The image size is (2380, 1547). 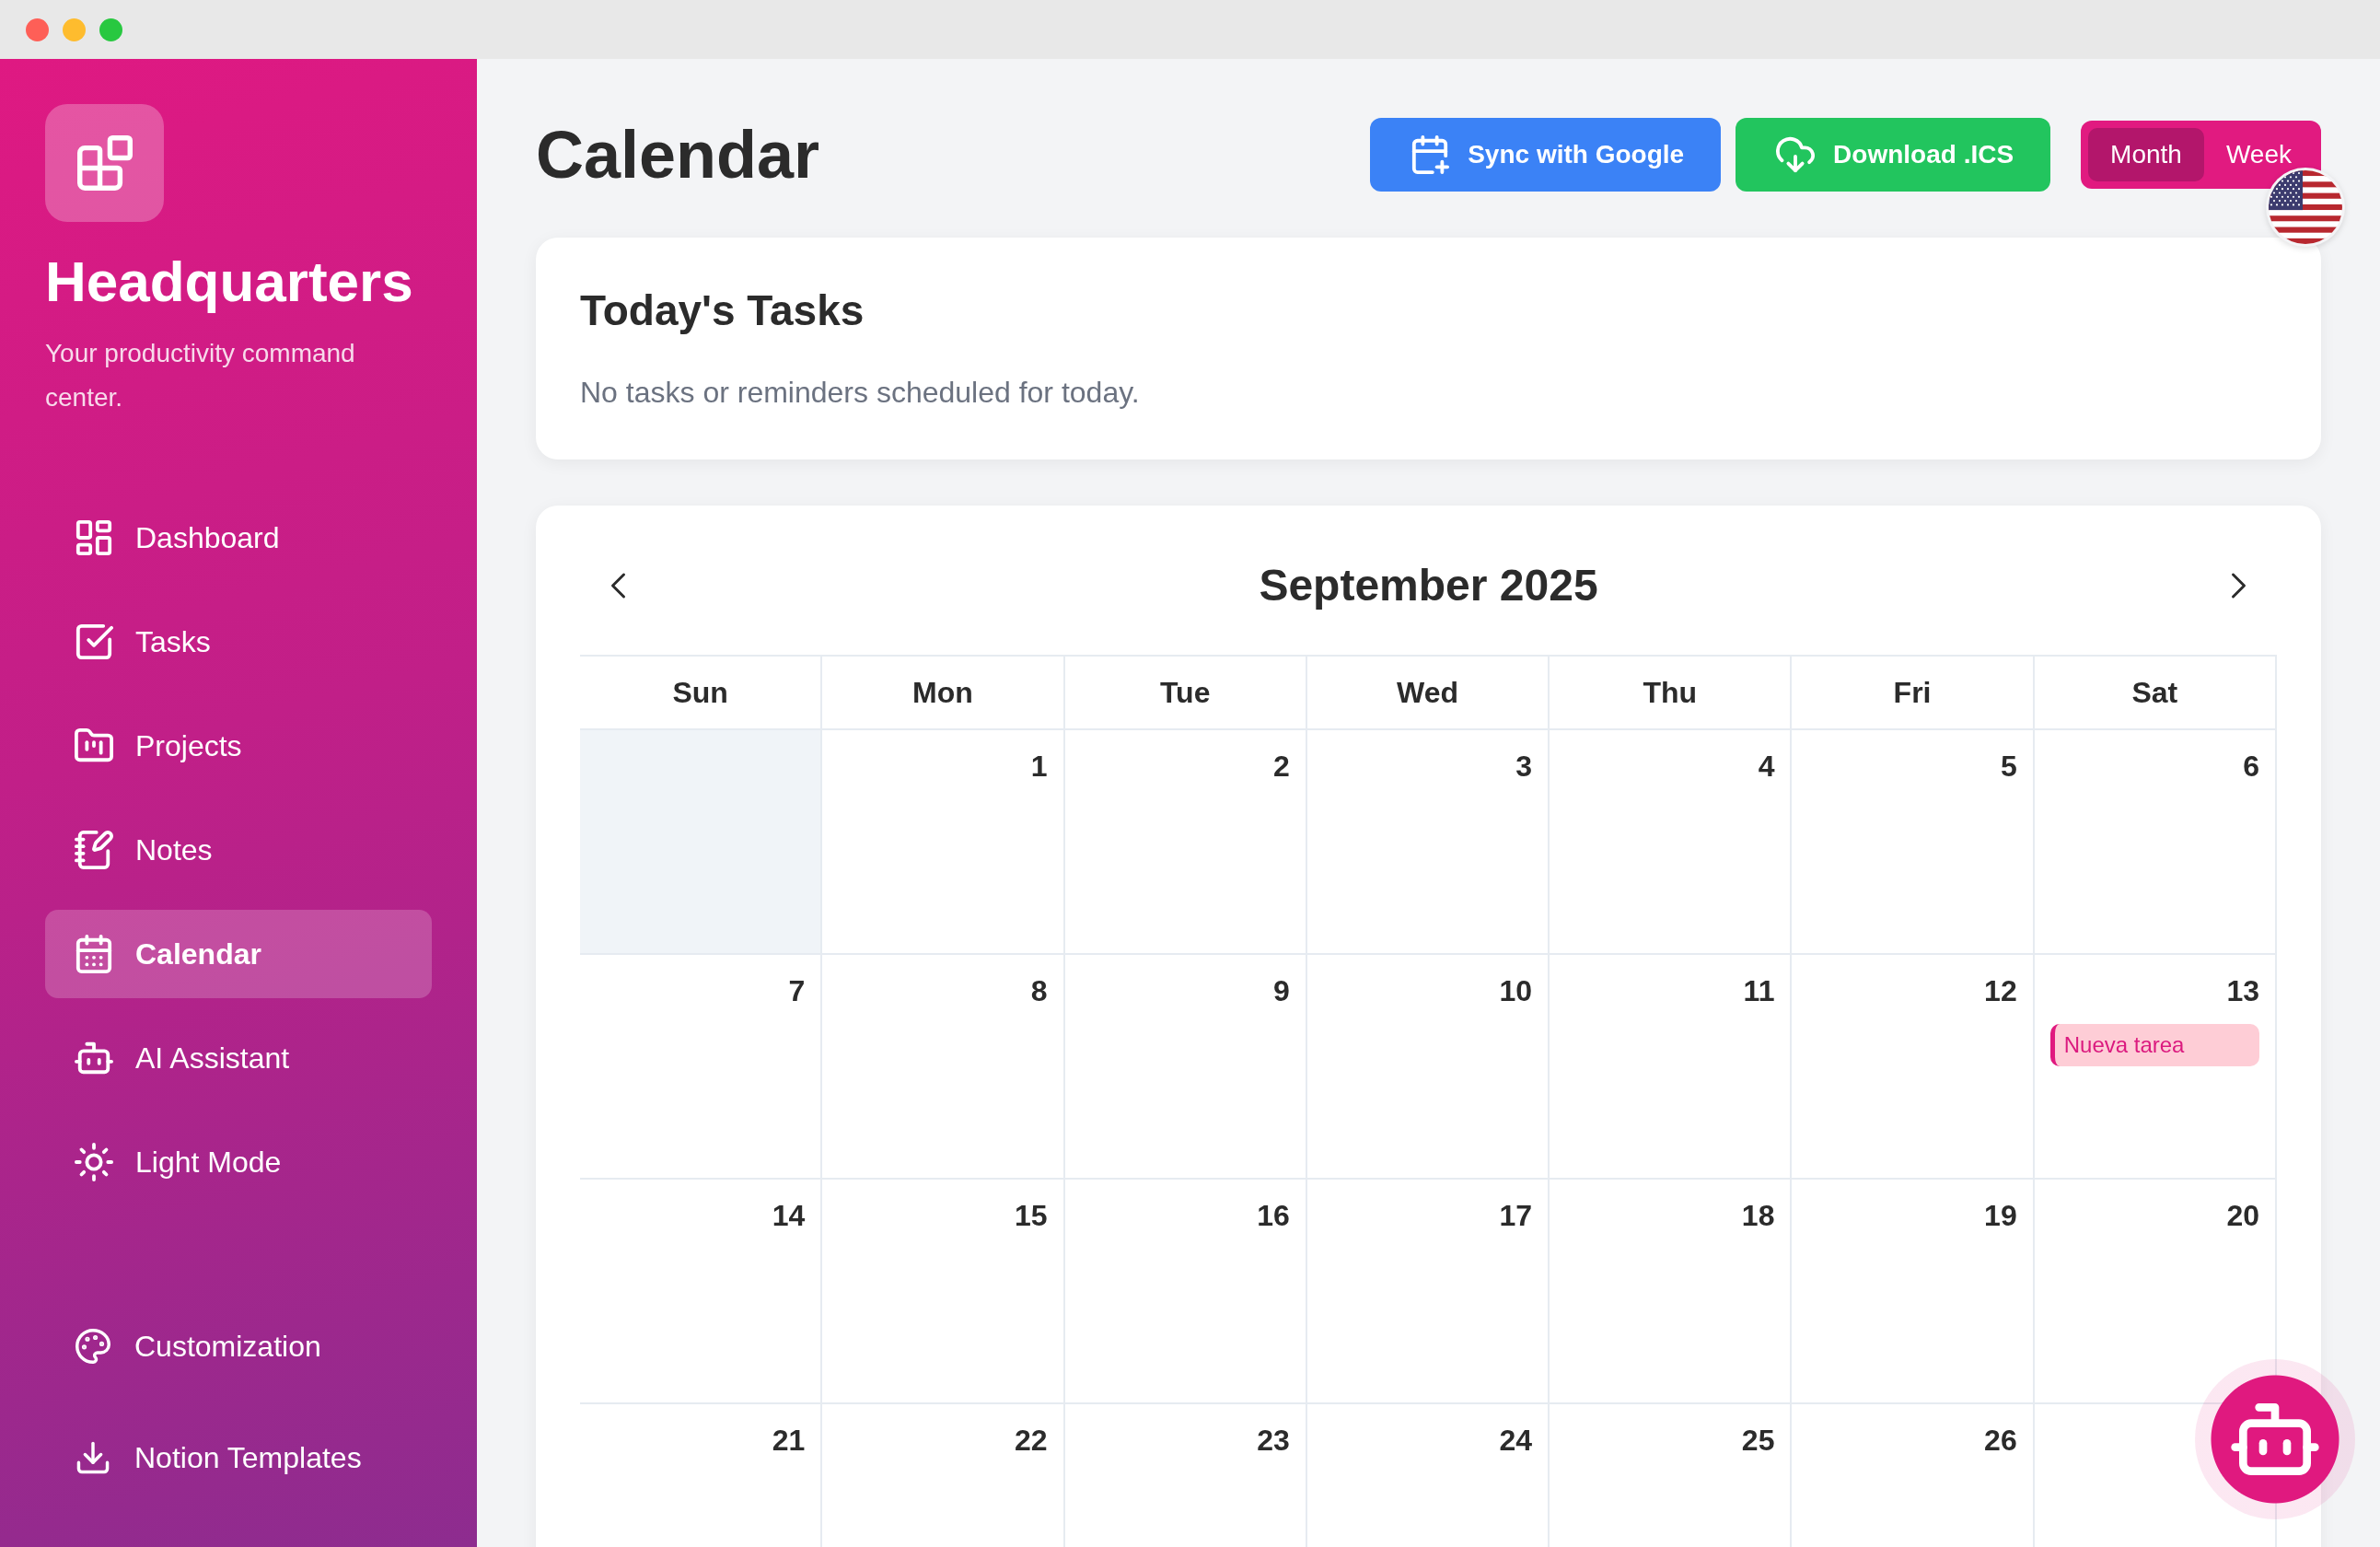 I want to click on day-number: 10, so click(x=1516, y=990).